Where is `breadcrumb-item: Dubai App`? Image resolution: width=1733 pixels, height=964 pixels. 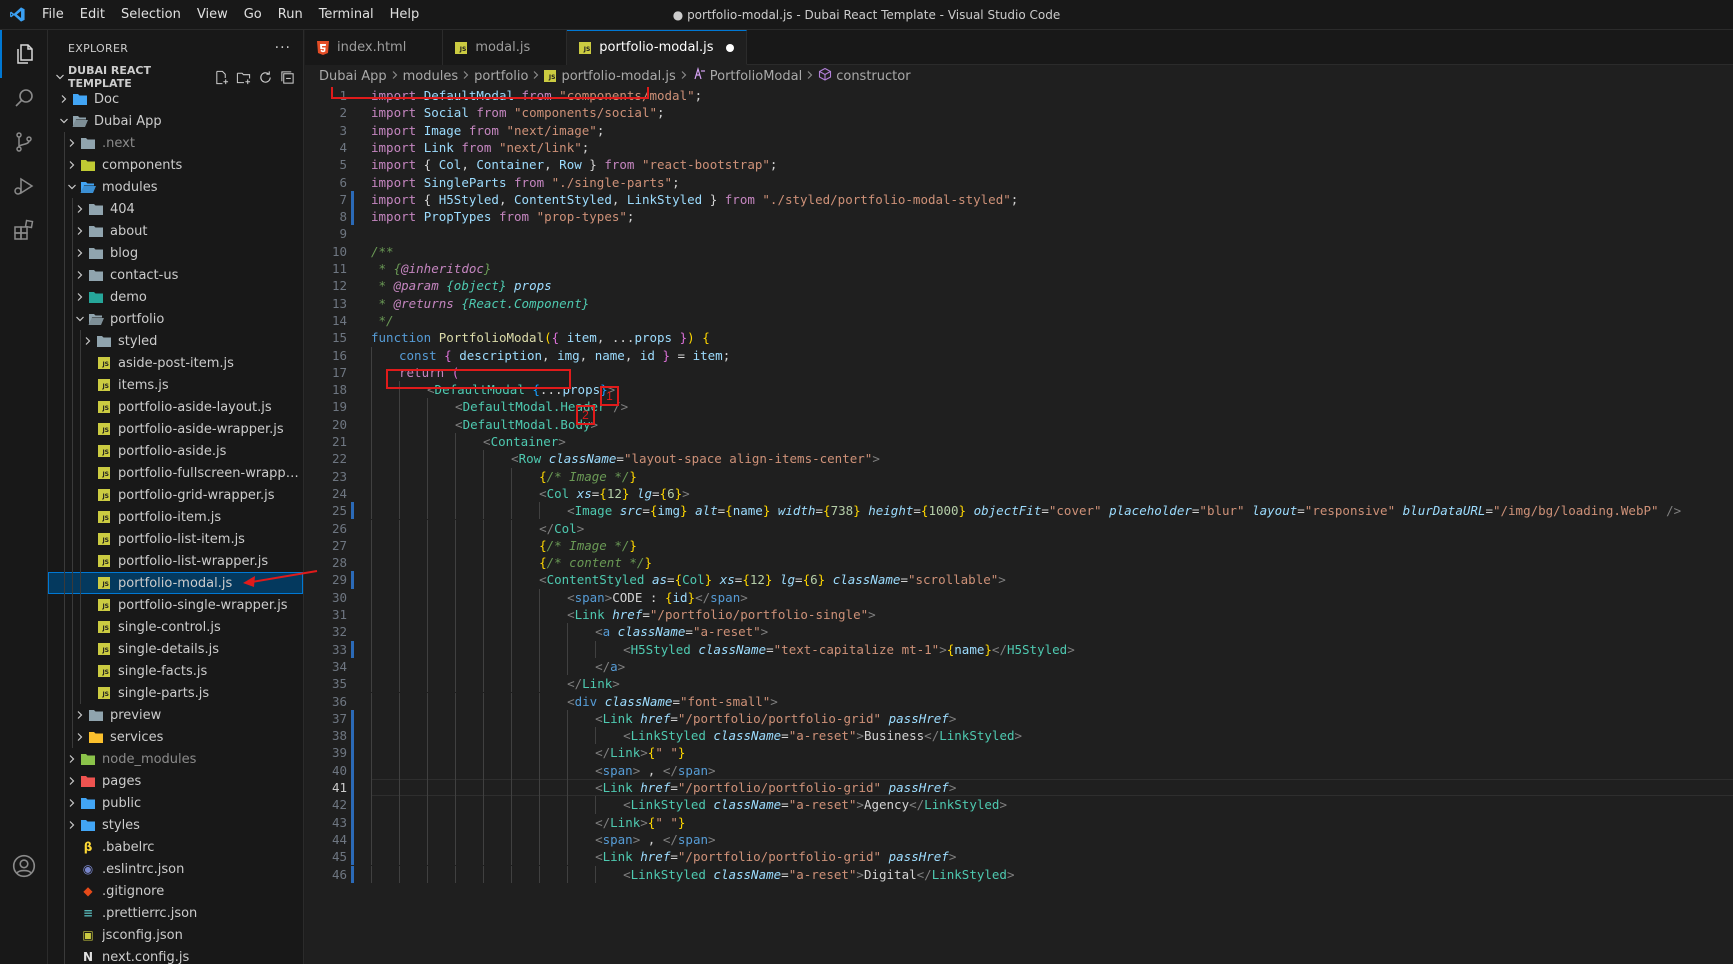
breadcrumb-item: Dubai App is located at coordinates (353, 76).